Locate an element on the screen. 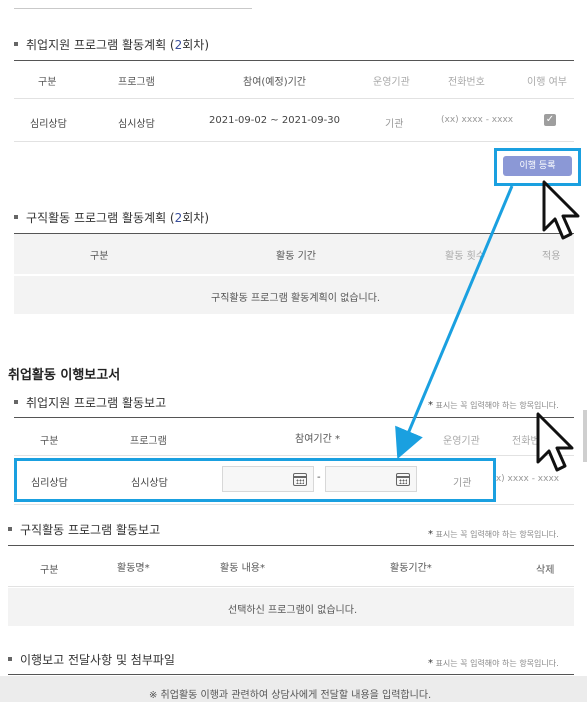 The image size is (587, 702). arrow-line is located at coordinates (454, 322).